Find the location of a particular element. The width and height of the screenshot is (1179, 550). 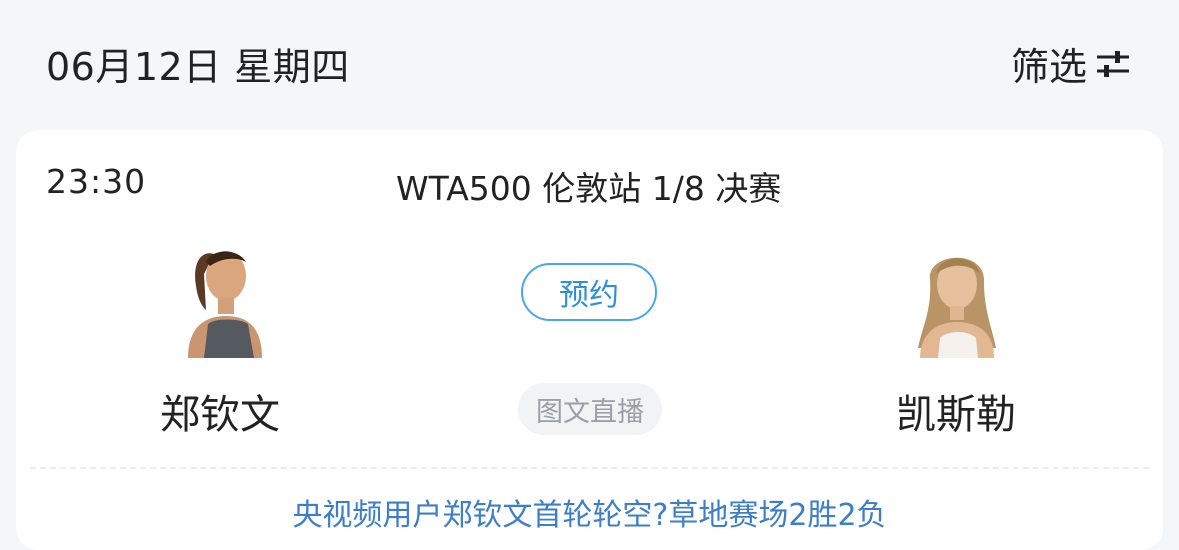

home-player-name: 郑钦文 is located at coordinates (220, 415).